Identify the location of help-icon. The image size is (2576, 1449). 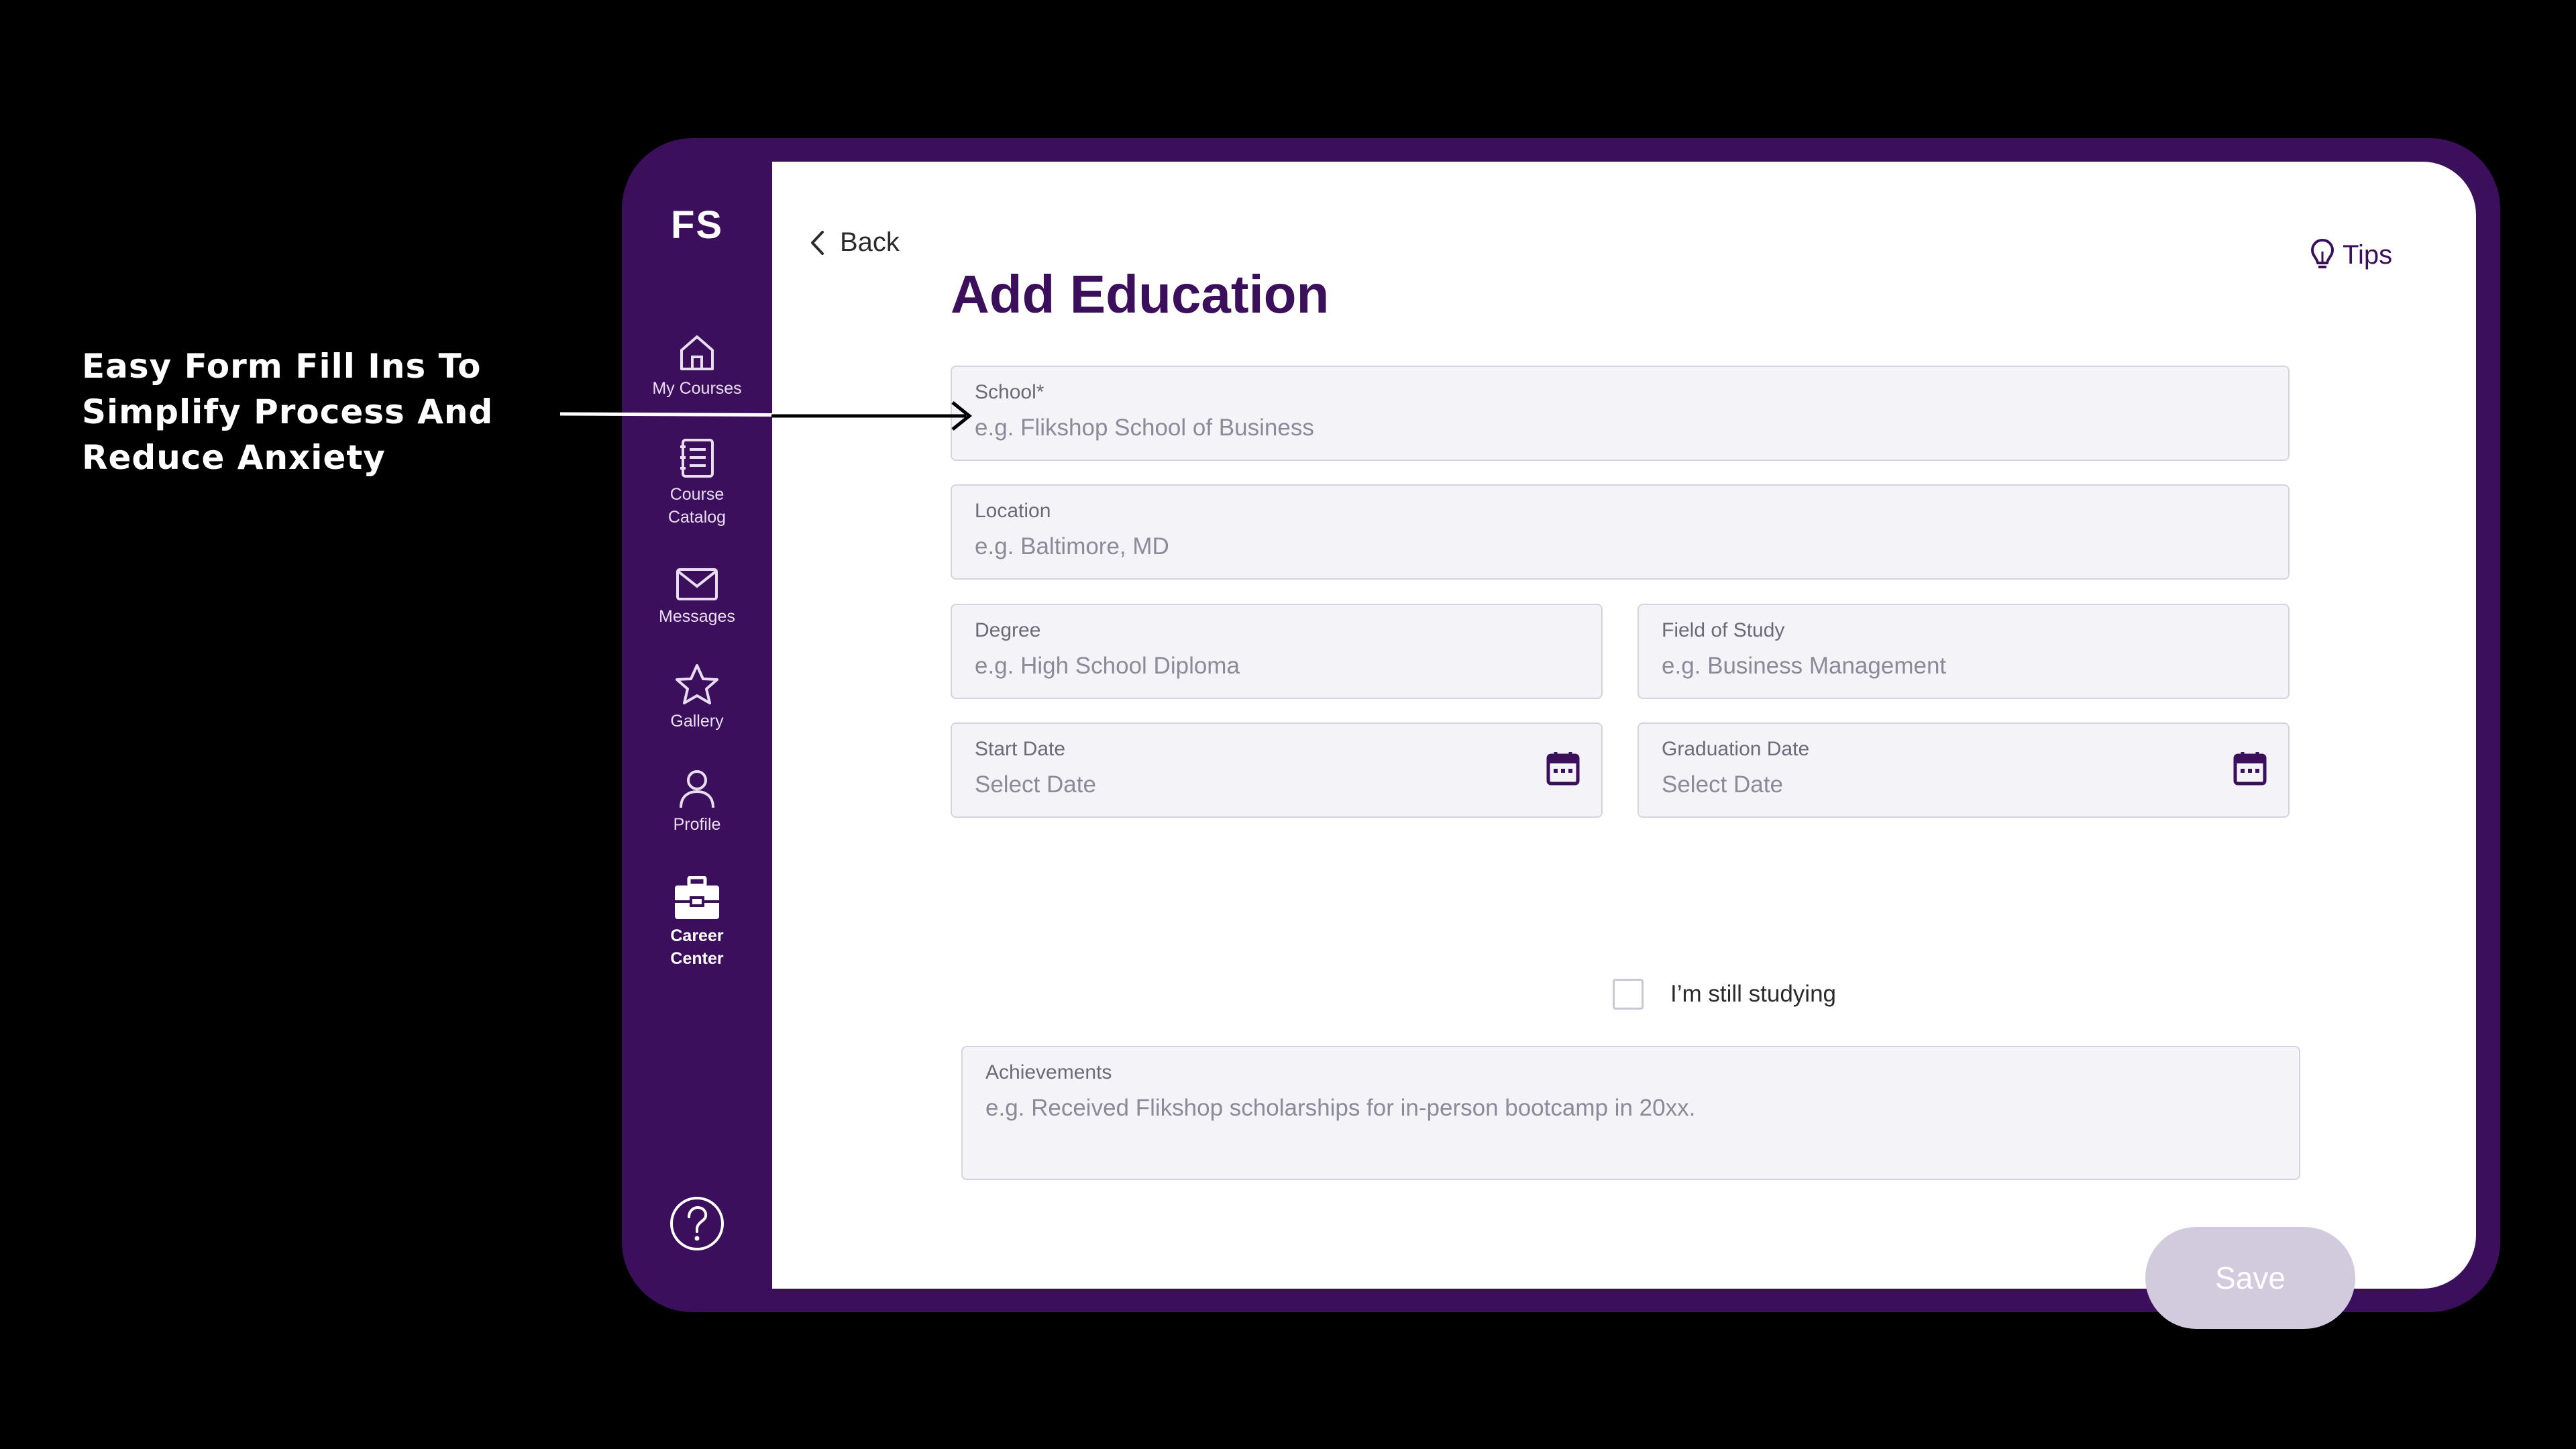
(697, 1223).